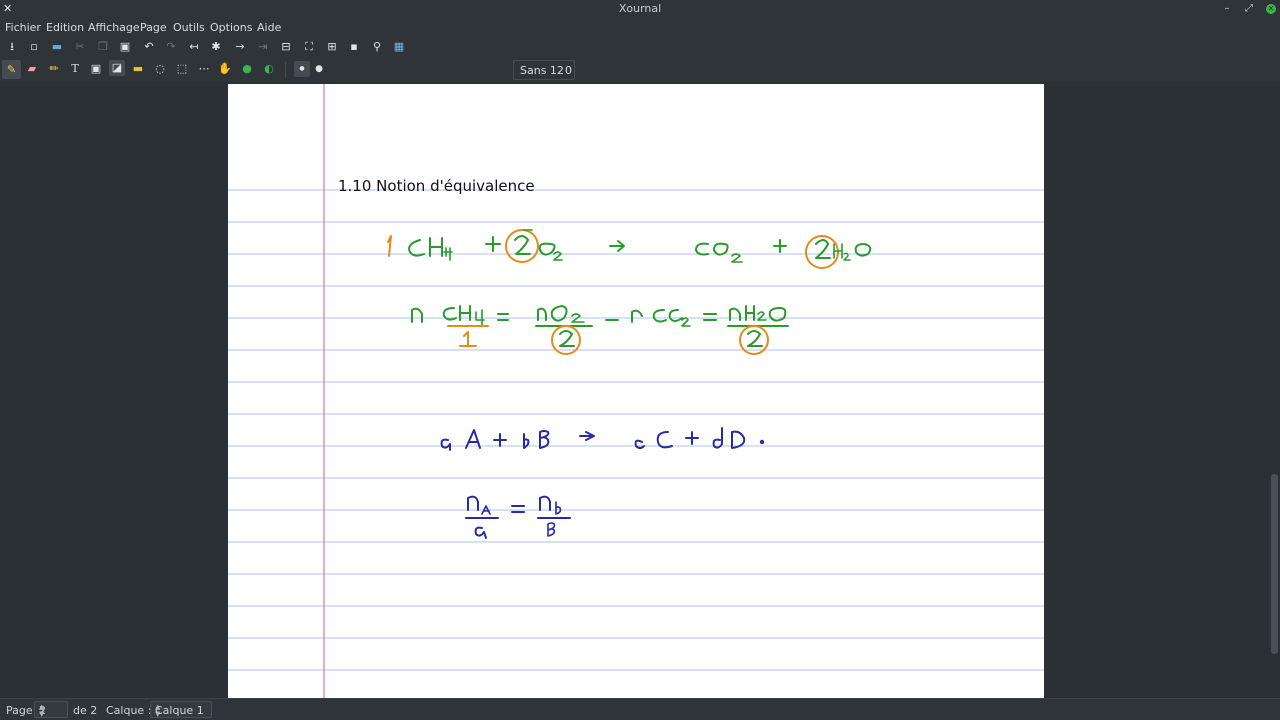 The width and height of the screenshot is (1280, 720). Describe the element at coordinates (640, 47) in the screenshot. I see `main-toolbar: ⭳ ▫ ▬ ✂ ❐ ▣ ↶ ↷ ↤ ✱ → ⇥ ⊟ ⛶ ⊞ ▪ ⚲ ▦` at that location.